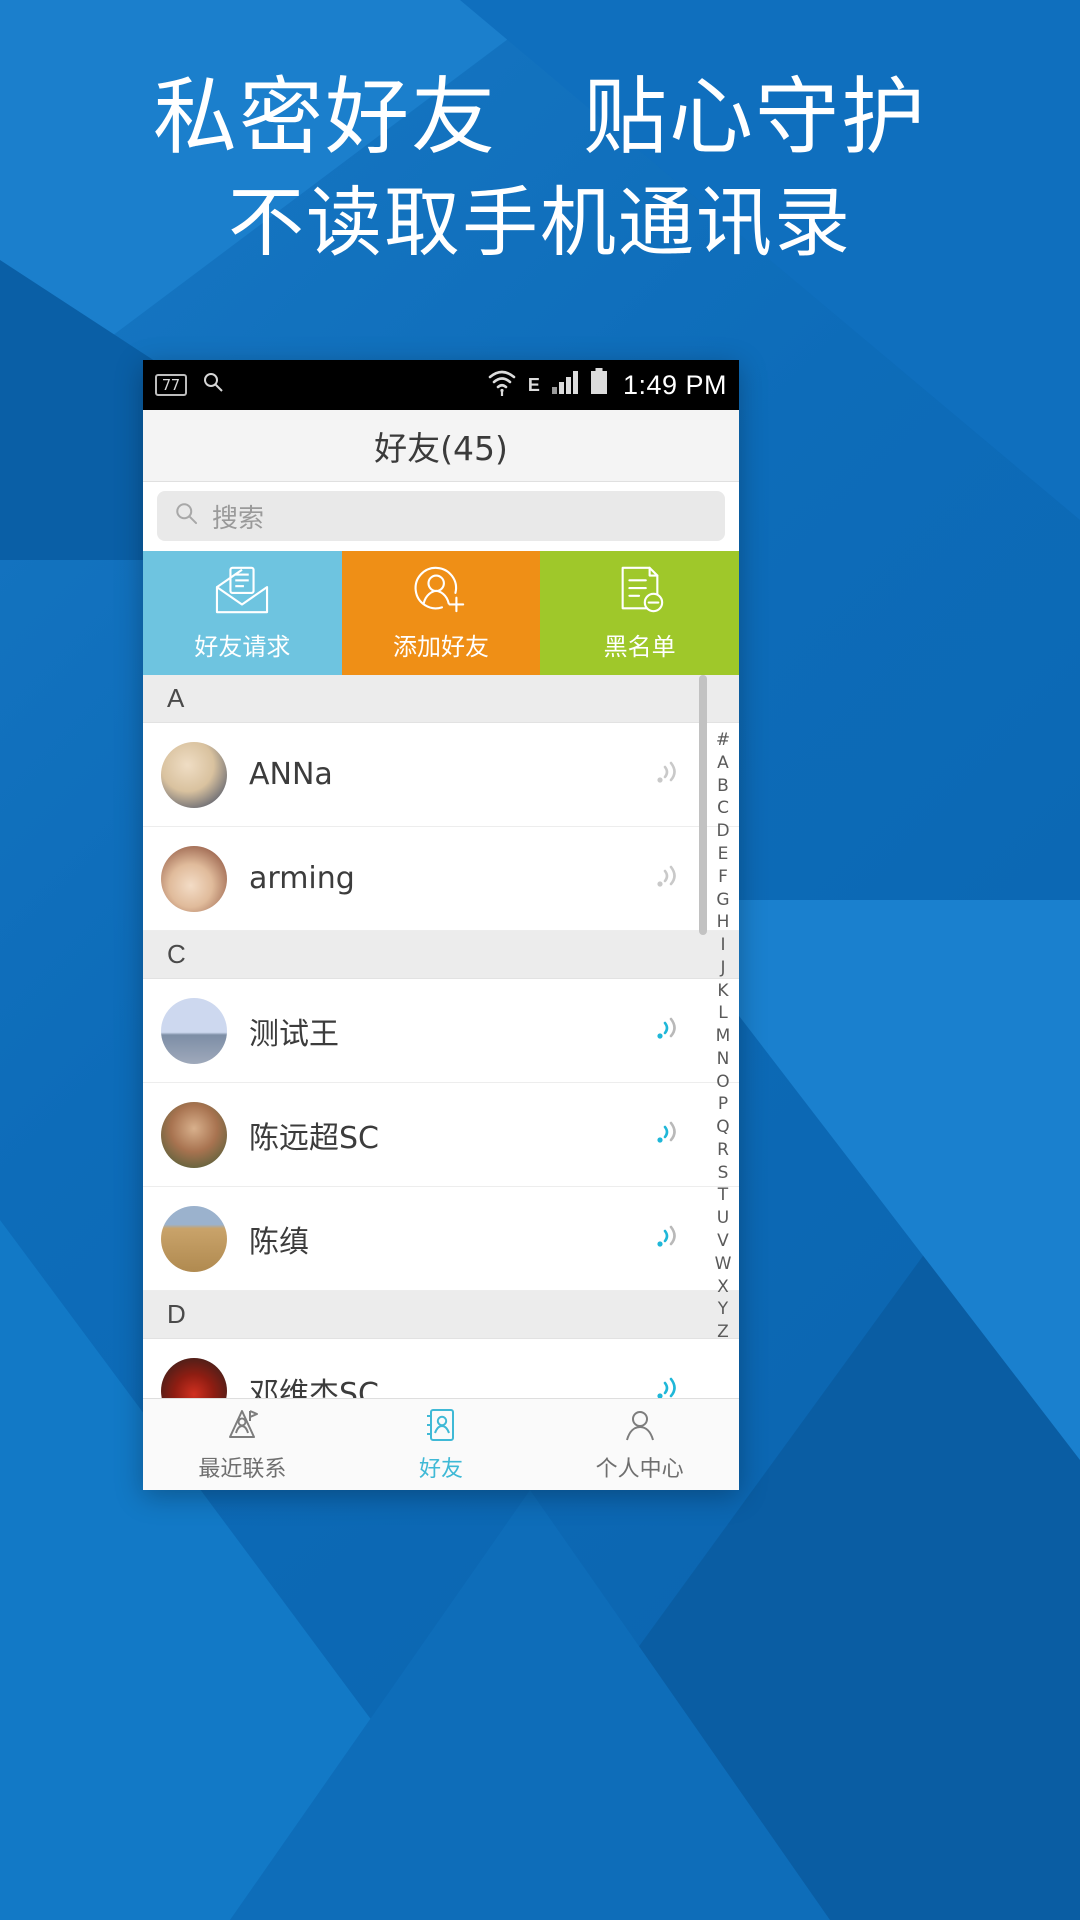 This screenshot has width=1080, height=1920. I want to click on bottom-navigation: 最近联系 好友 个人中心, so click(441, 1444).